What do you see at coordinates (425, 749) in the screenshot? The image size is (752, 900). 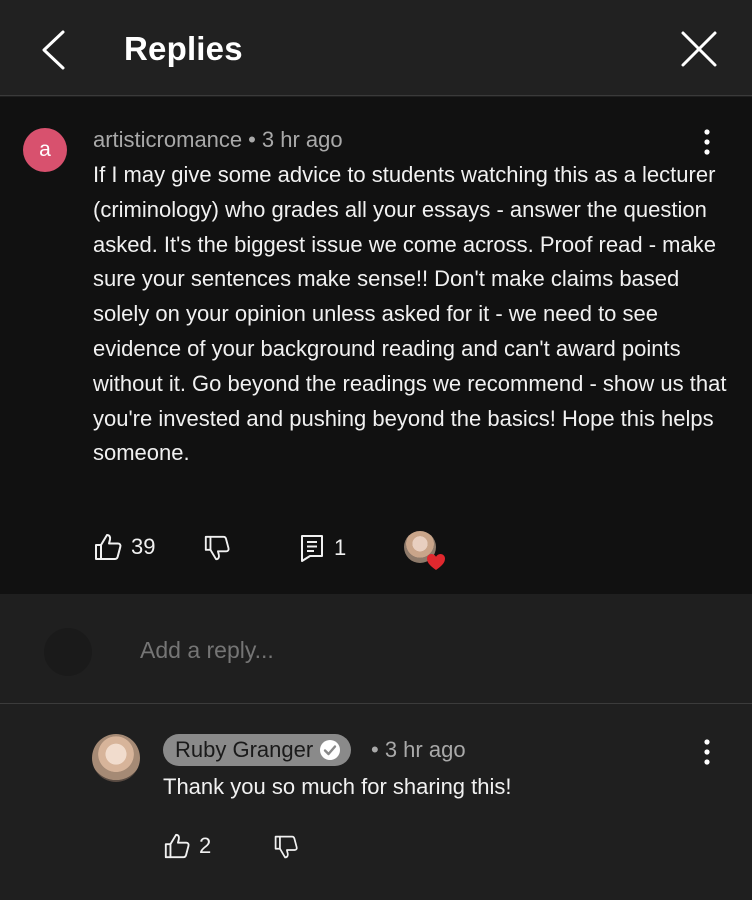 I see `reply-time: 3 hr ago` at bounding box center [425, 749].